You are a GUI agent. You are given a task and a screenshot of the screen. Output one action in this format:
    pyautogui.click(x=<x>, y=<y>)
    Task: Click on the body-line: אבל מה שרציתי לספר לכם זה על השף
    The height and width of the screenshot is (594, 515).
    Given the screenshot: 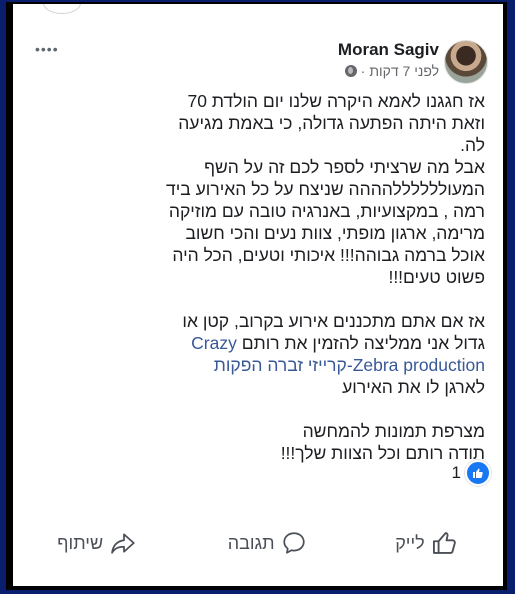 What is the action you would take?
    pyautogui.click(x=344, y=167)
    